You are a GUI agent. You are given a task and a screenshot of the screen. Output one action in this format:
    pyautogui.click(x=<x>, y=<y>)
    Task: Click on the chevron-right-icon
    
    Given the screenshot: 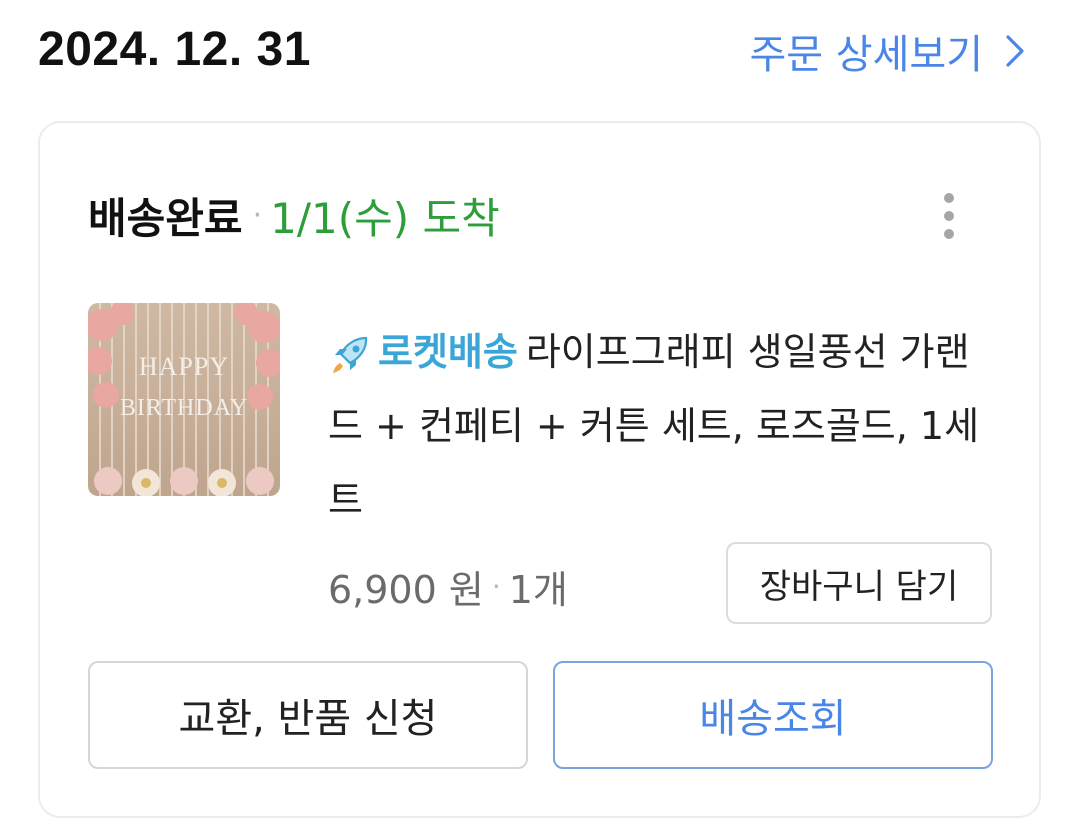 What is the action you would take?
    pyautogui.click(x=1015, y=51)
    